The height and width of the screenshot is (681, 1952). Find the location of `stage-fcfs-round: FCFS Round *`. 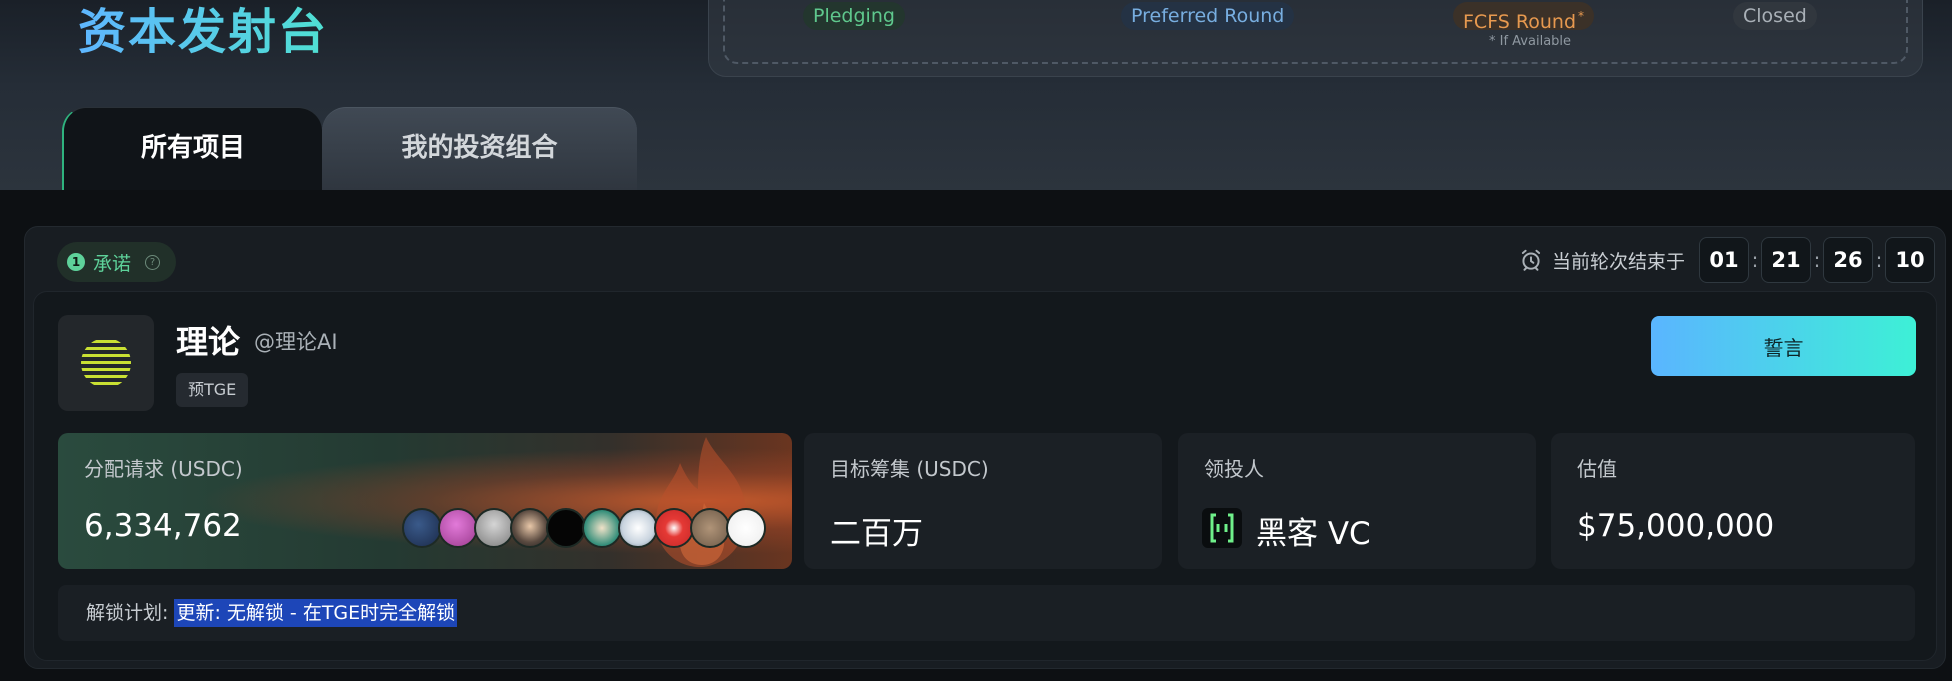

stage-fcfs-round: FCFS Round * is located at coordinates (1524, 17).